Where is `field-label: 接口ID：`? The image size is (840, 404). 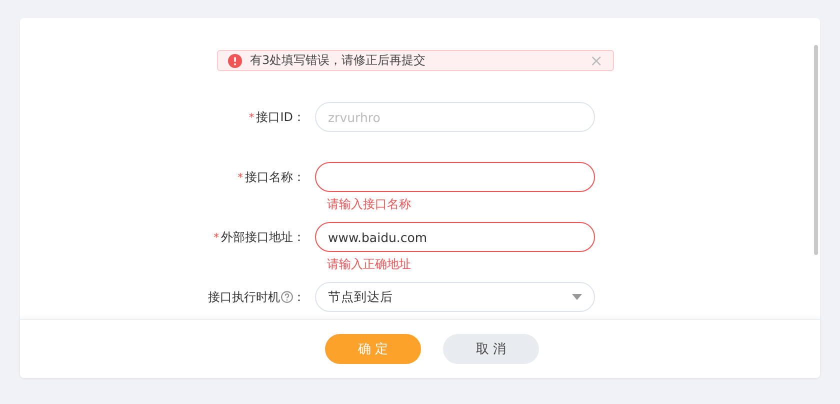 field-label: 接口ID： is located at coordinates (280, 117).